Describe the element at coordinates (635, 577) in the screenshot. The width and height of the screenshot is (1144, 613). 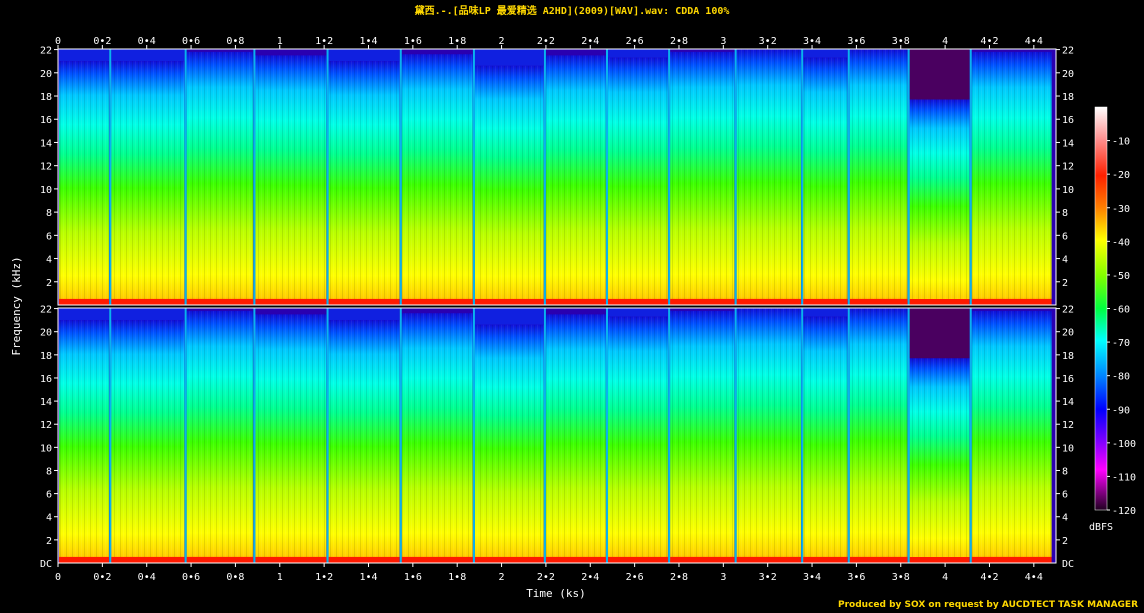
I see `x-tick-label-bottom: 2•6` at that location.